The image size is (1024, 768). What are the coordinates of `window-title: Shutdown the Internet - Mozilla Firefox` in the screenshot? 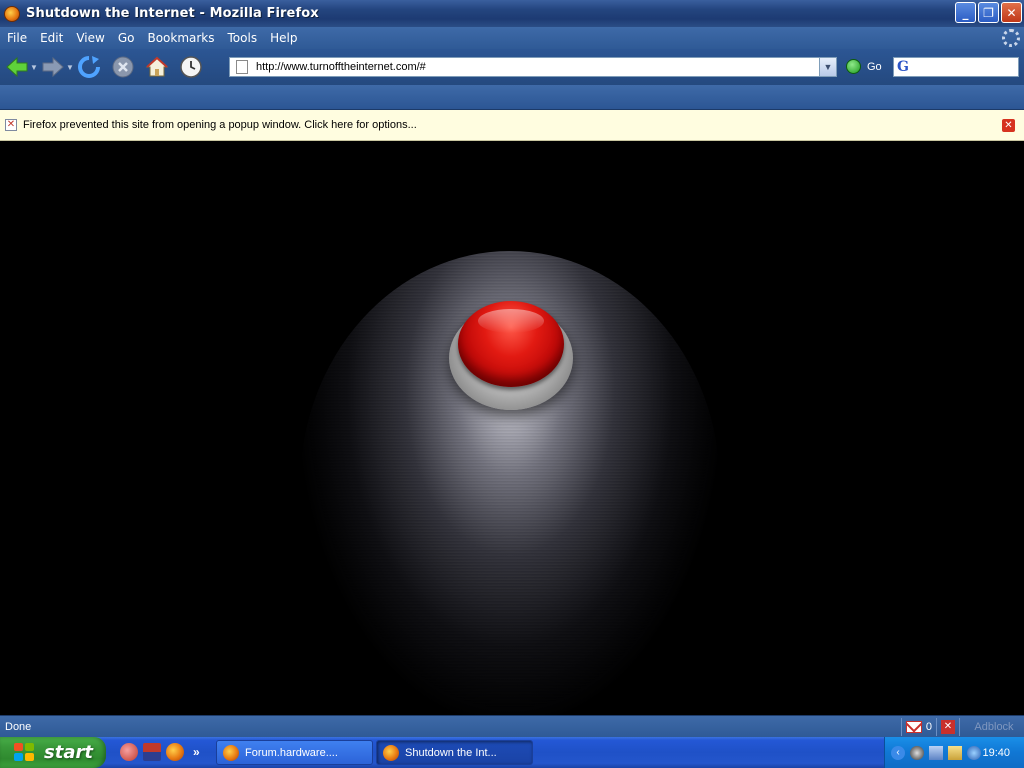 It's located at (172, 13).